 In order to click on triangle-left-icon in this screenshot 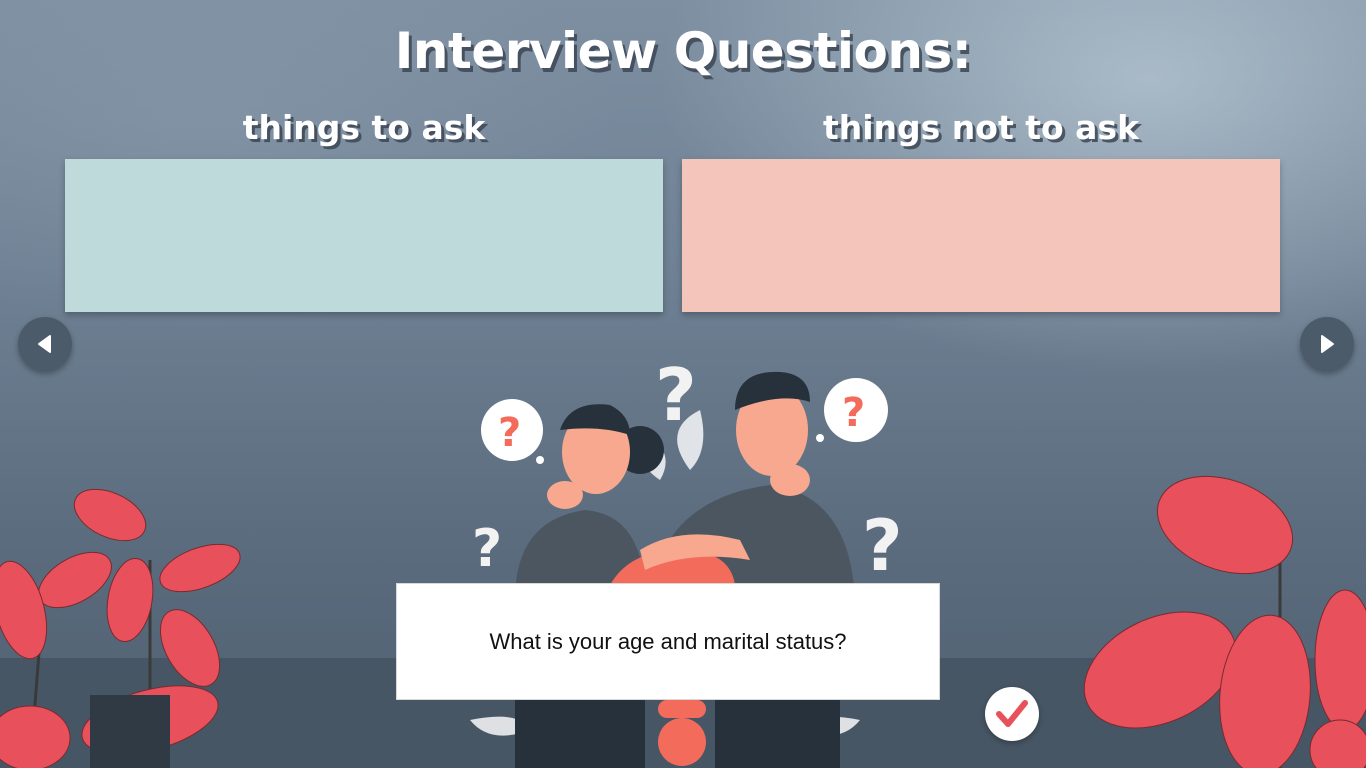, I will do `click(44, 344)`.